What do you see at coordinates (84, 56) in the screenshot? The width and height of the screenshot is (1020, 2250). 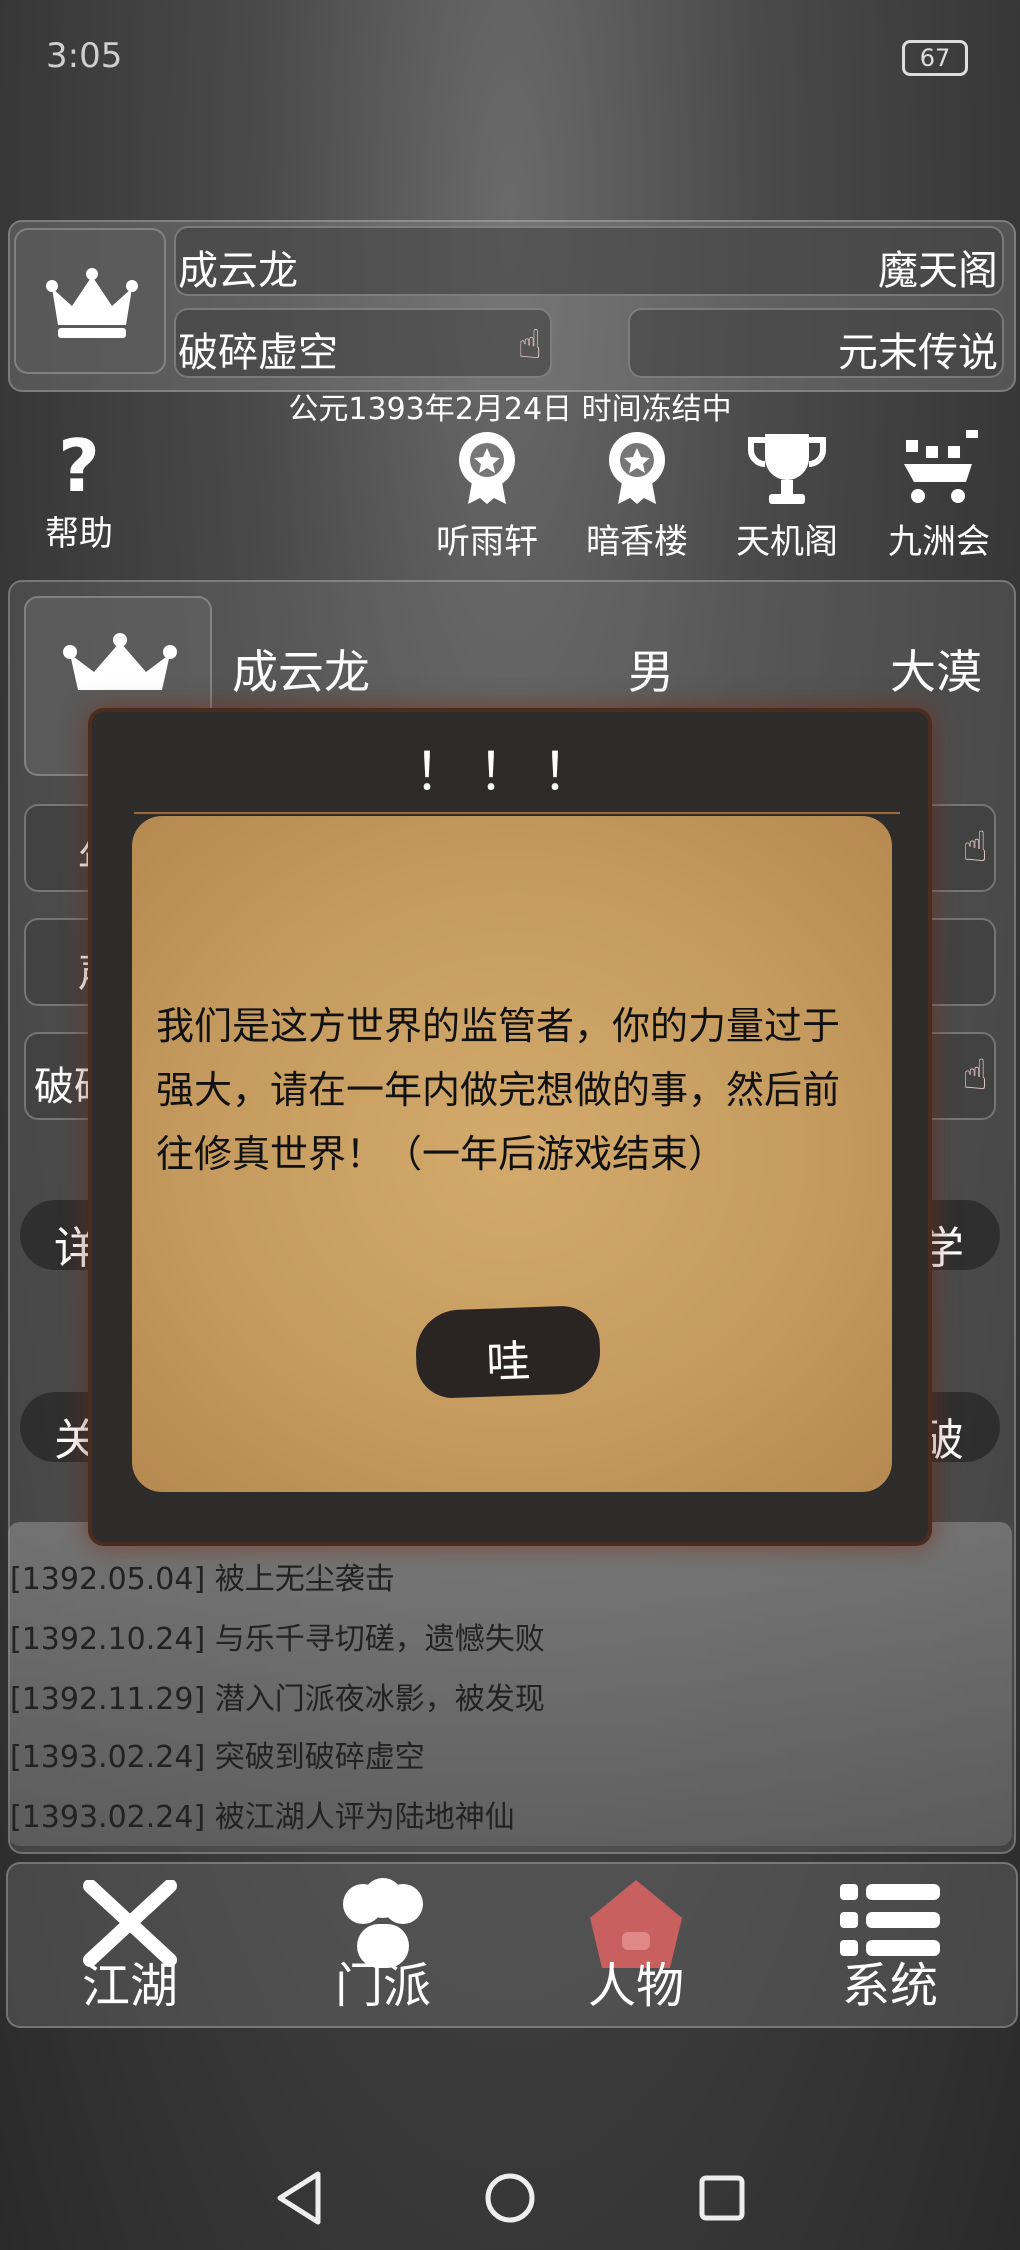 I see `status-time: 3:05` at bounding box center [84, 56].